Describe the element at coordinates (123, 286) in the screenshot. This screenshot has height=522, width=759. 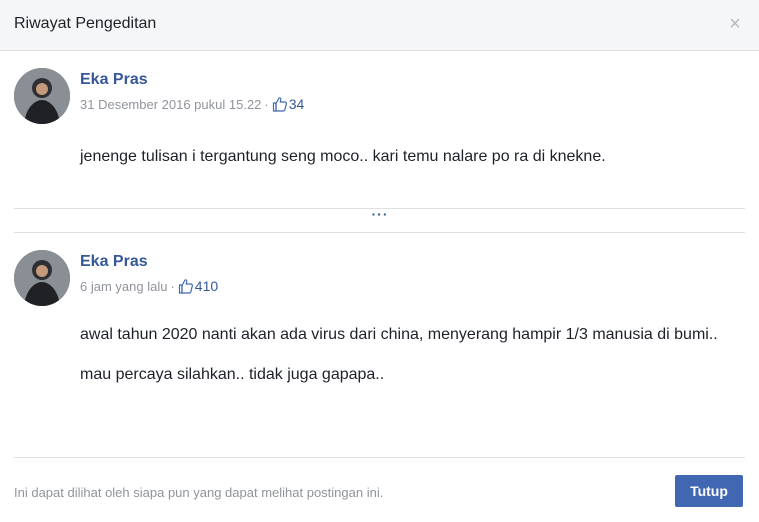
I see `timestamp: 6 jam yang lalu` at that location.